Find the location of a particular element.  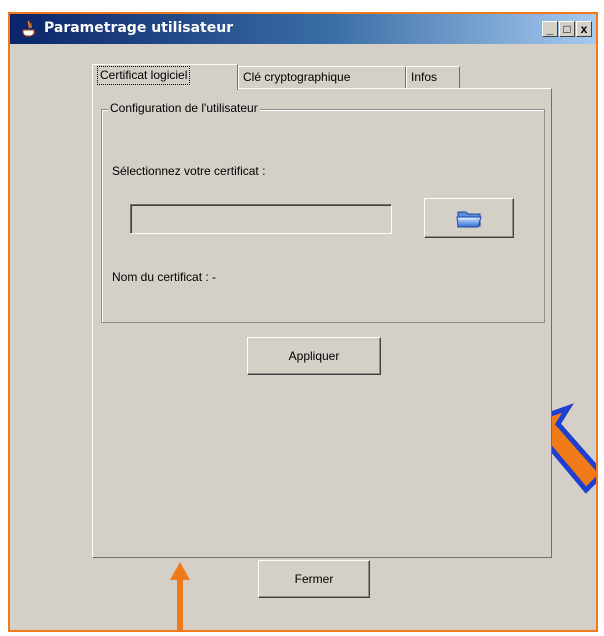

certificate-name-label: Nom du certificat : - is located at coordinates (164, 277).